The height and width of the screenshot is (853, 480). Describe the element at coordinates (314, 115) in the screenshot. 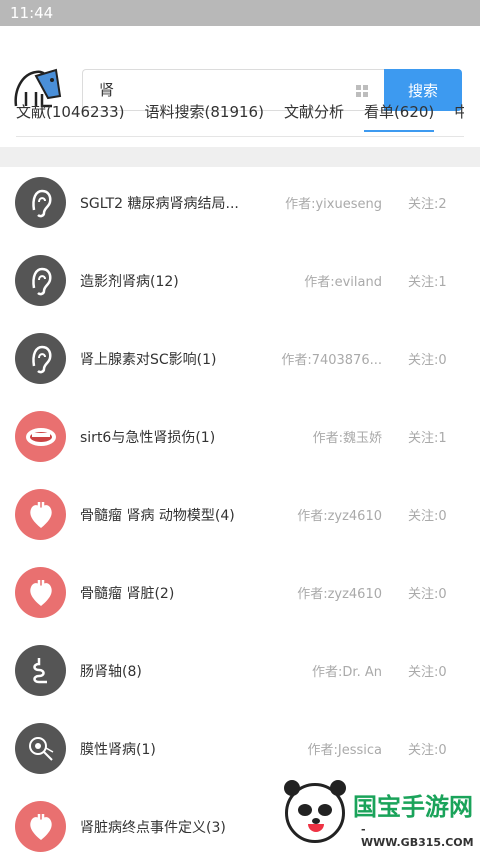

I see `tab-2: 文献分析` at that location.